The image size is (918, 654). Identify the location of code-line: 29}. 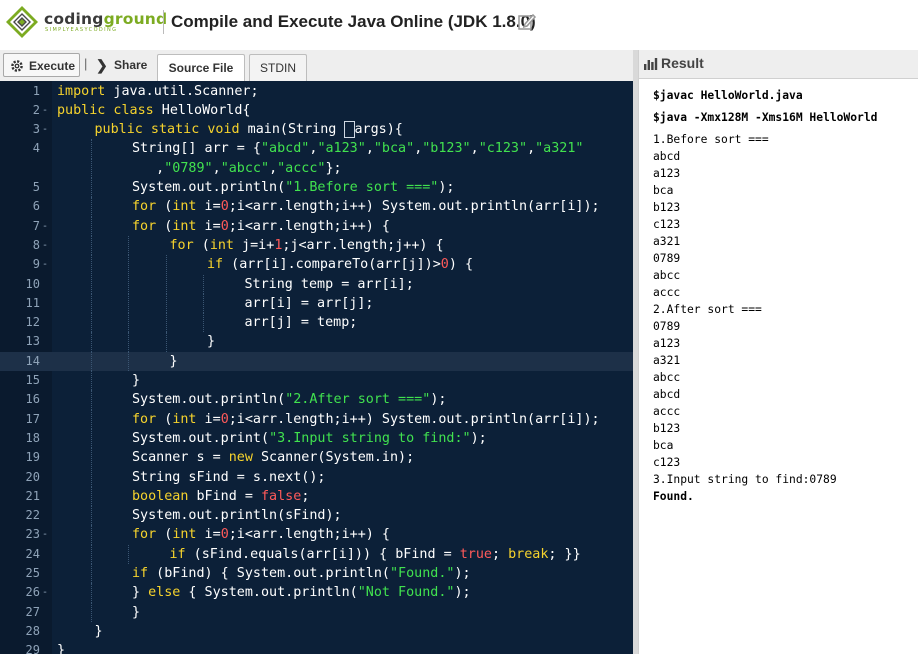
(316, 647).